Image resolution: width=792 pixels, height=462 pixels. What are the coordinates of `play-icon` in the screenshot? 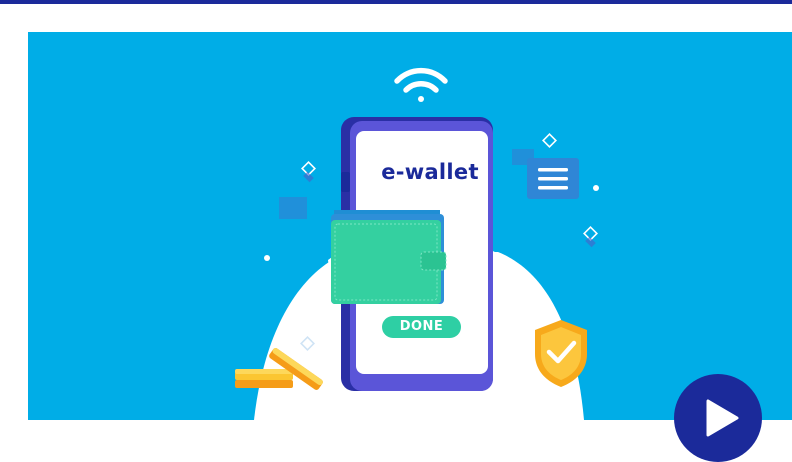 It's located at (722, 418).